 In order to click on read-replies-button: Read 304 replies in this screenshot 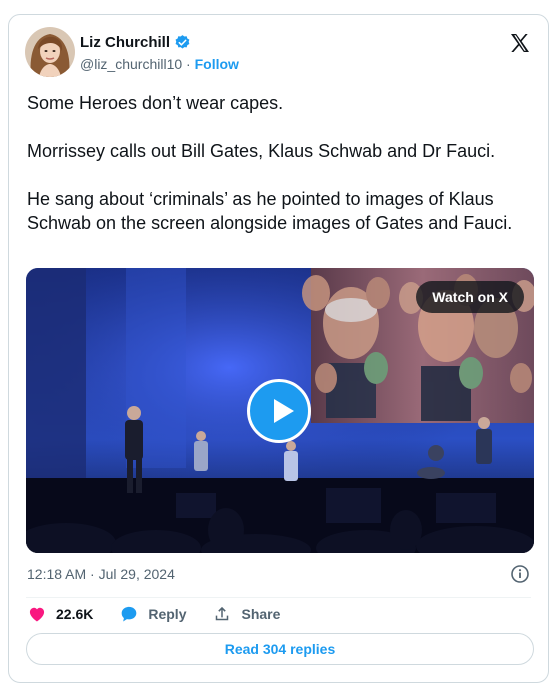, I will do `click(280, 649)`.